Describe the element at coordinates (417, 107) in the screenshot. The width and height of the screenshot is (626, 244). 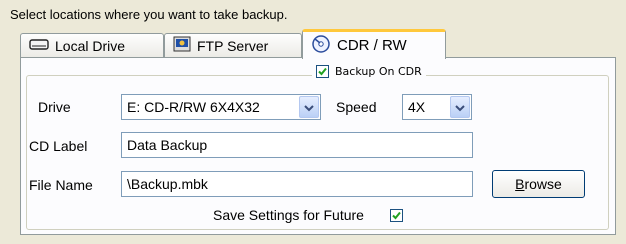
I see `speed-select-value: 4X` at that location.